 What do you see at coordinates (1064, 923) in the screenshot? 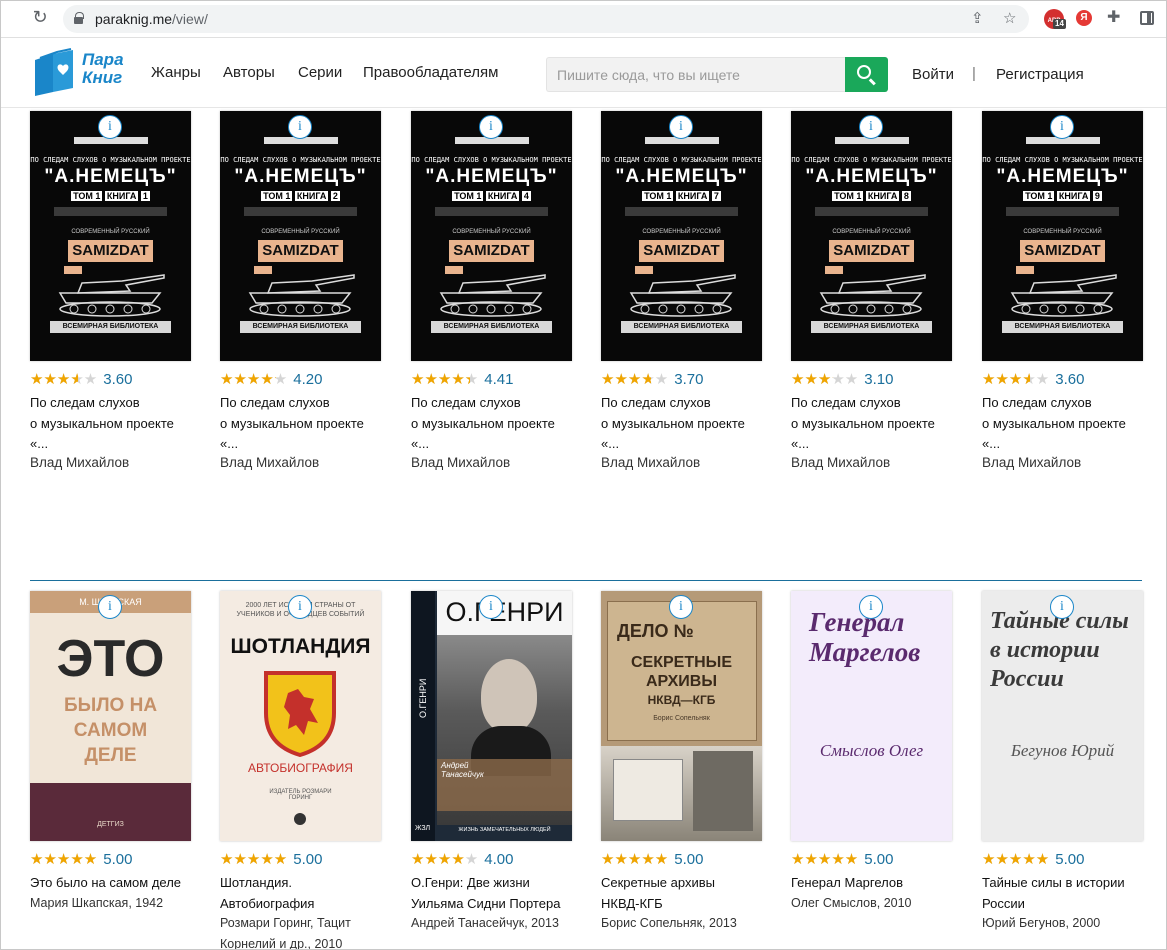
I see `book-meta: Юрий Бегунов, 2000` at bounding box center [1064, 923].